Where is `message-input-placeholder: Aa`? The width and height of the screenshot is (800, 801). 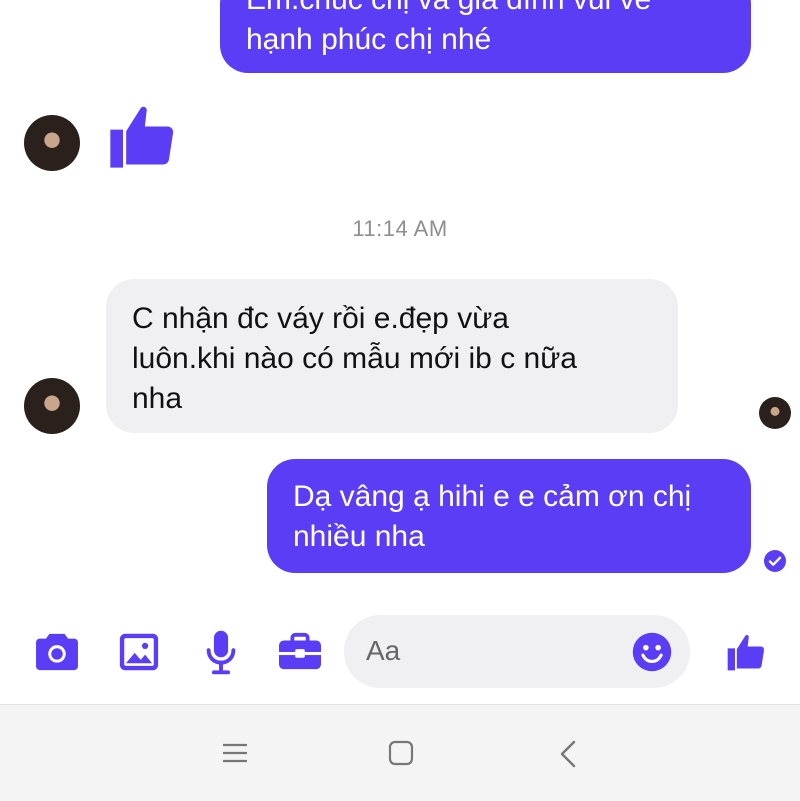
message-input-placeholder: Aa is located at coordinates (383, 650).